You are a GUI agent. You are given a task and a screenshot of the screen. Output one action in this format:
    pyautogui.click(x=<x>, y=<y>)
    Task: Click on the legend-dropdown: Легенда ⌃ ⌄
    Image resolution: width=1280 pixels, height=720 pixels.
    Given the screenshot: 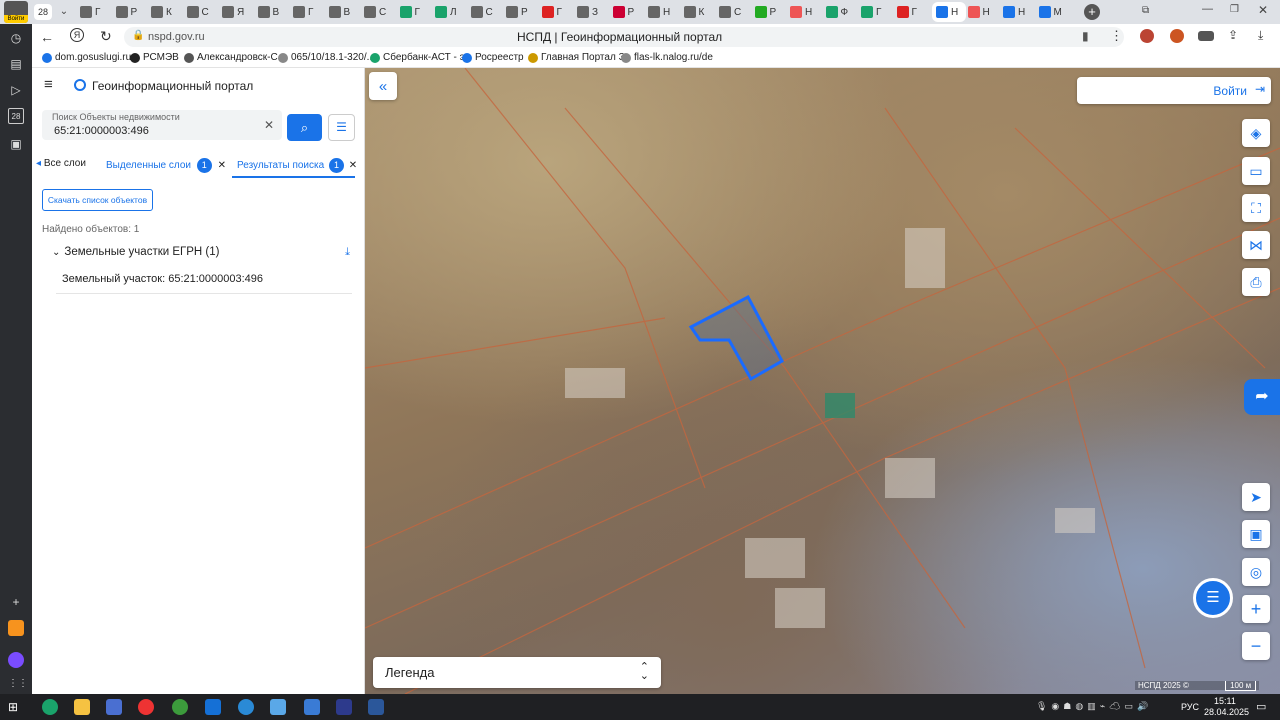 What is the action you would take?
    pyautogui.click(x=517, y=672)
    